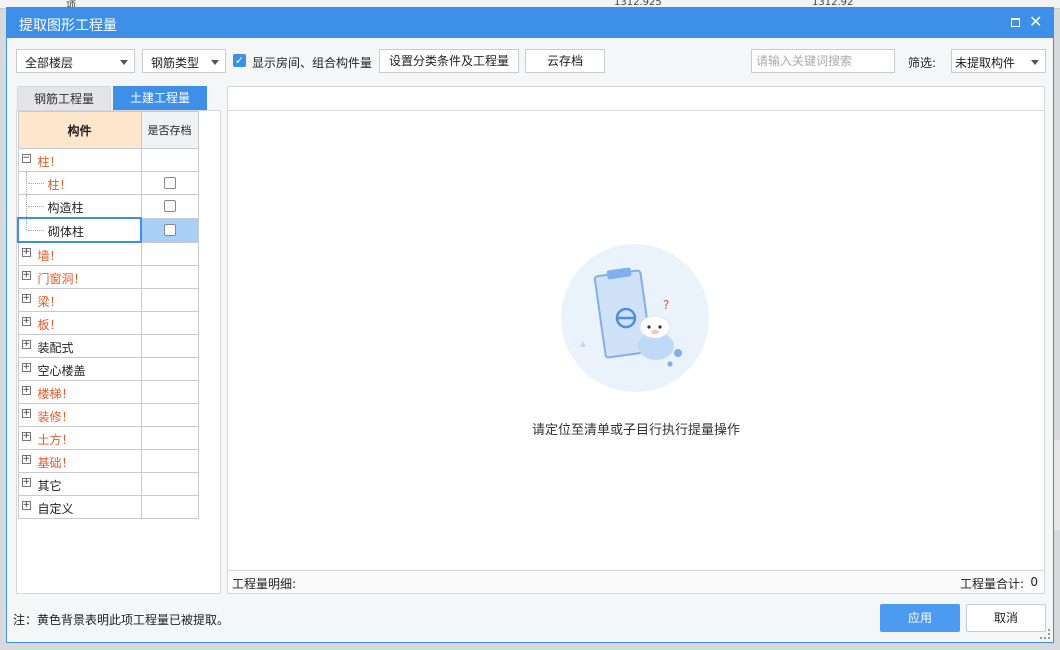 This screenshot has height=650, width=1060. I want to click on maximize-icon, so click(1015, 22).